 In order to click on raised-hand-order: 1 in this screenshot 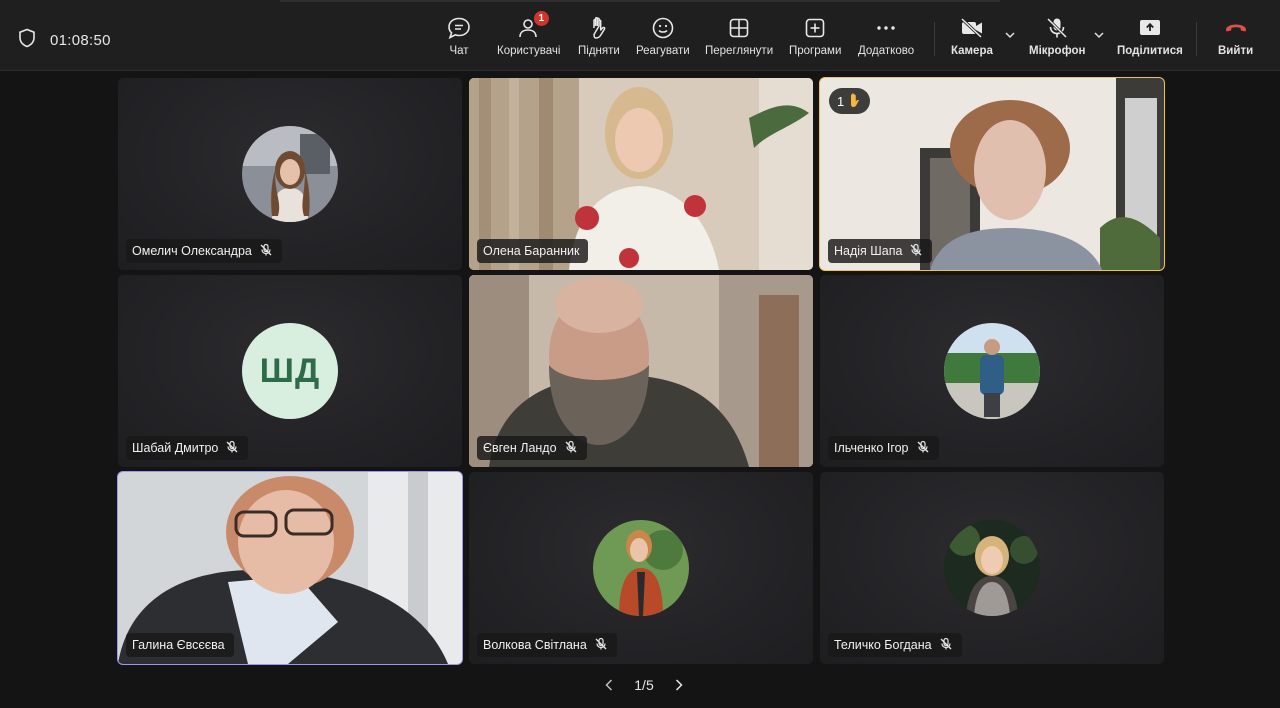, I will do `click(841, 101)`.